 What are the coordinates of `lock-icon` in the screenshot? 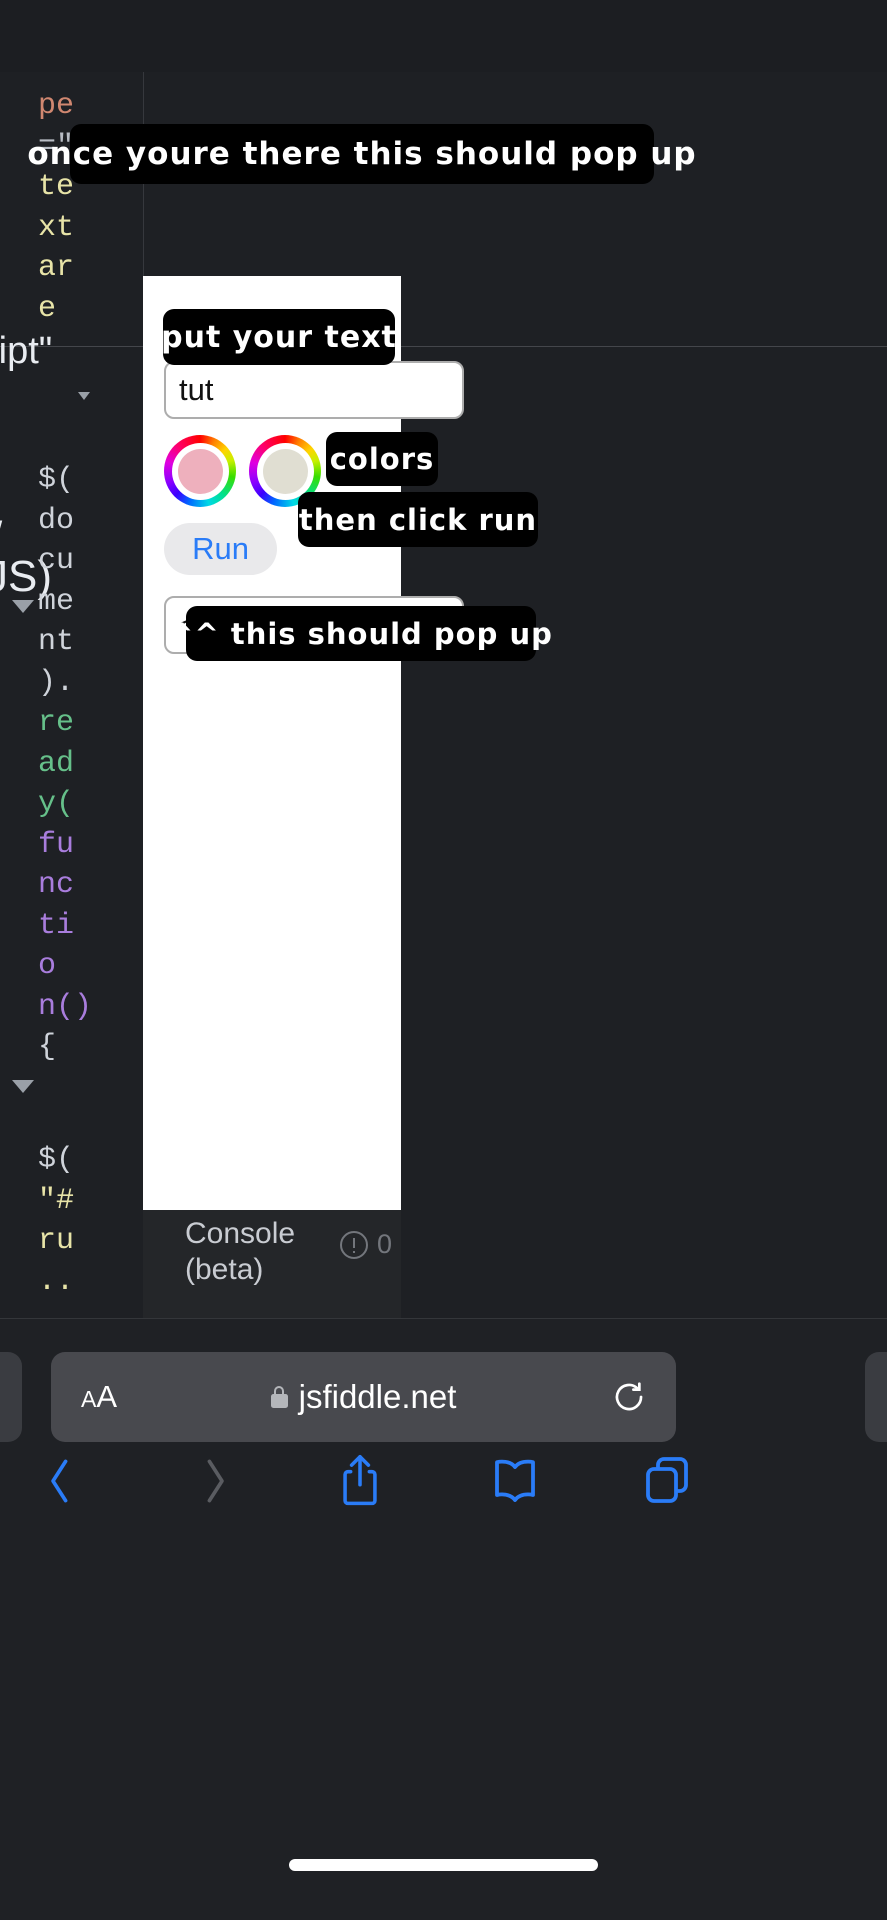 It's located at (279, 1397).